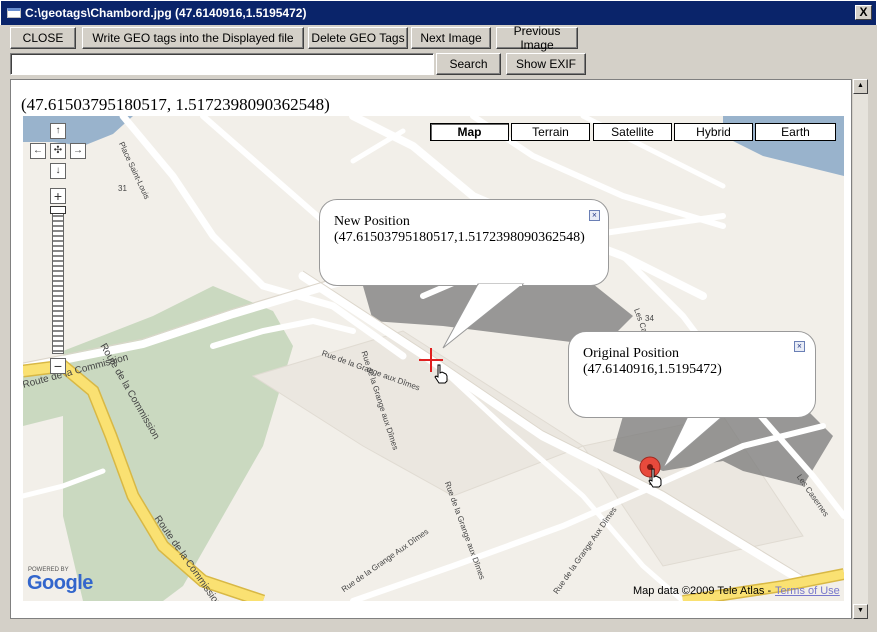 The height and width of the screenshot is (632, 877). What do you see at coordinates (175, 104) in the screenshot?
I see `coordinates-heading: (47.61503795180517, 1.5172398090362548)` at bounding box center [175, 104].